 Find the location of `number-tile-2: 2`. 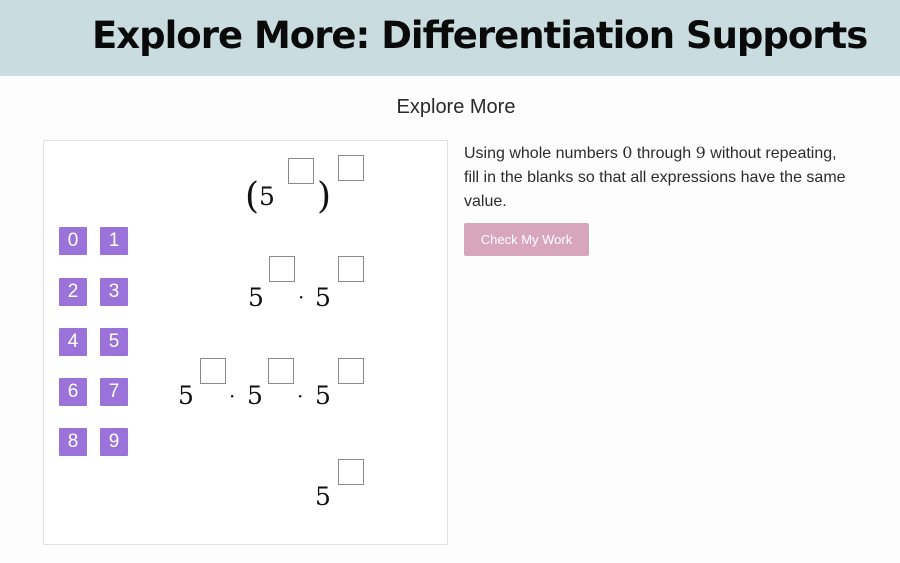

number-tile-2: 2 is located at coordinates (73, 292).